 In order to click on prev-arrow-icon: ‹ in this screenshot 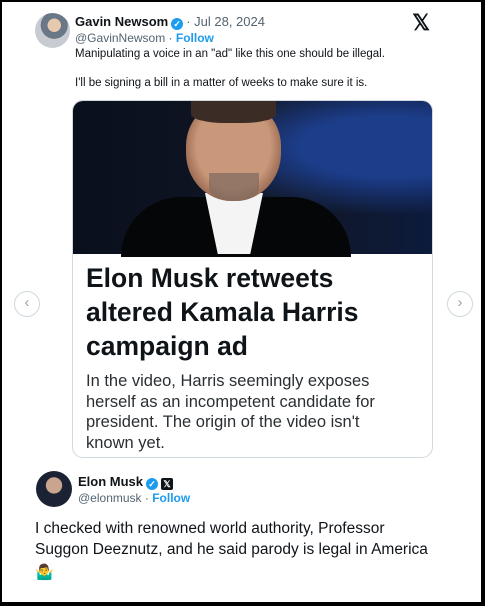, I will do `click(27, 304)`.